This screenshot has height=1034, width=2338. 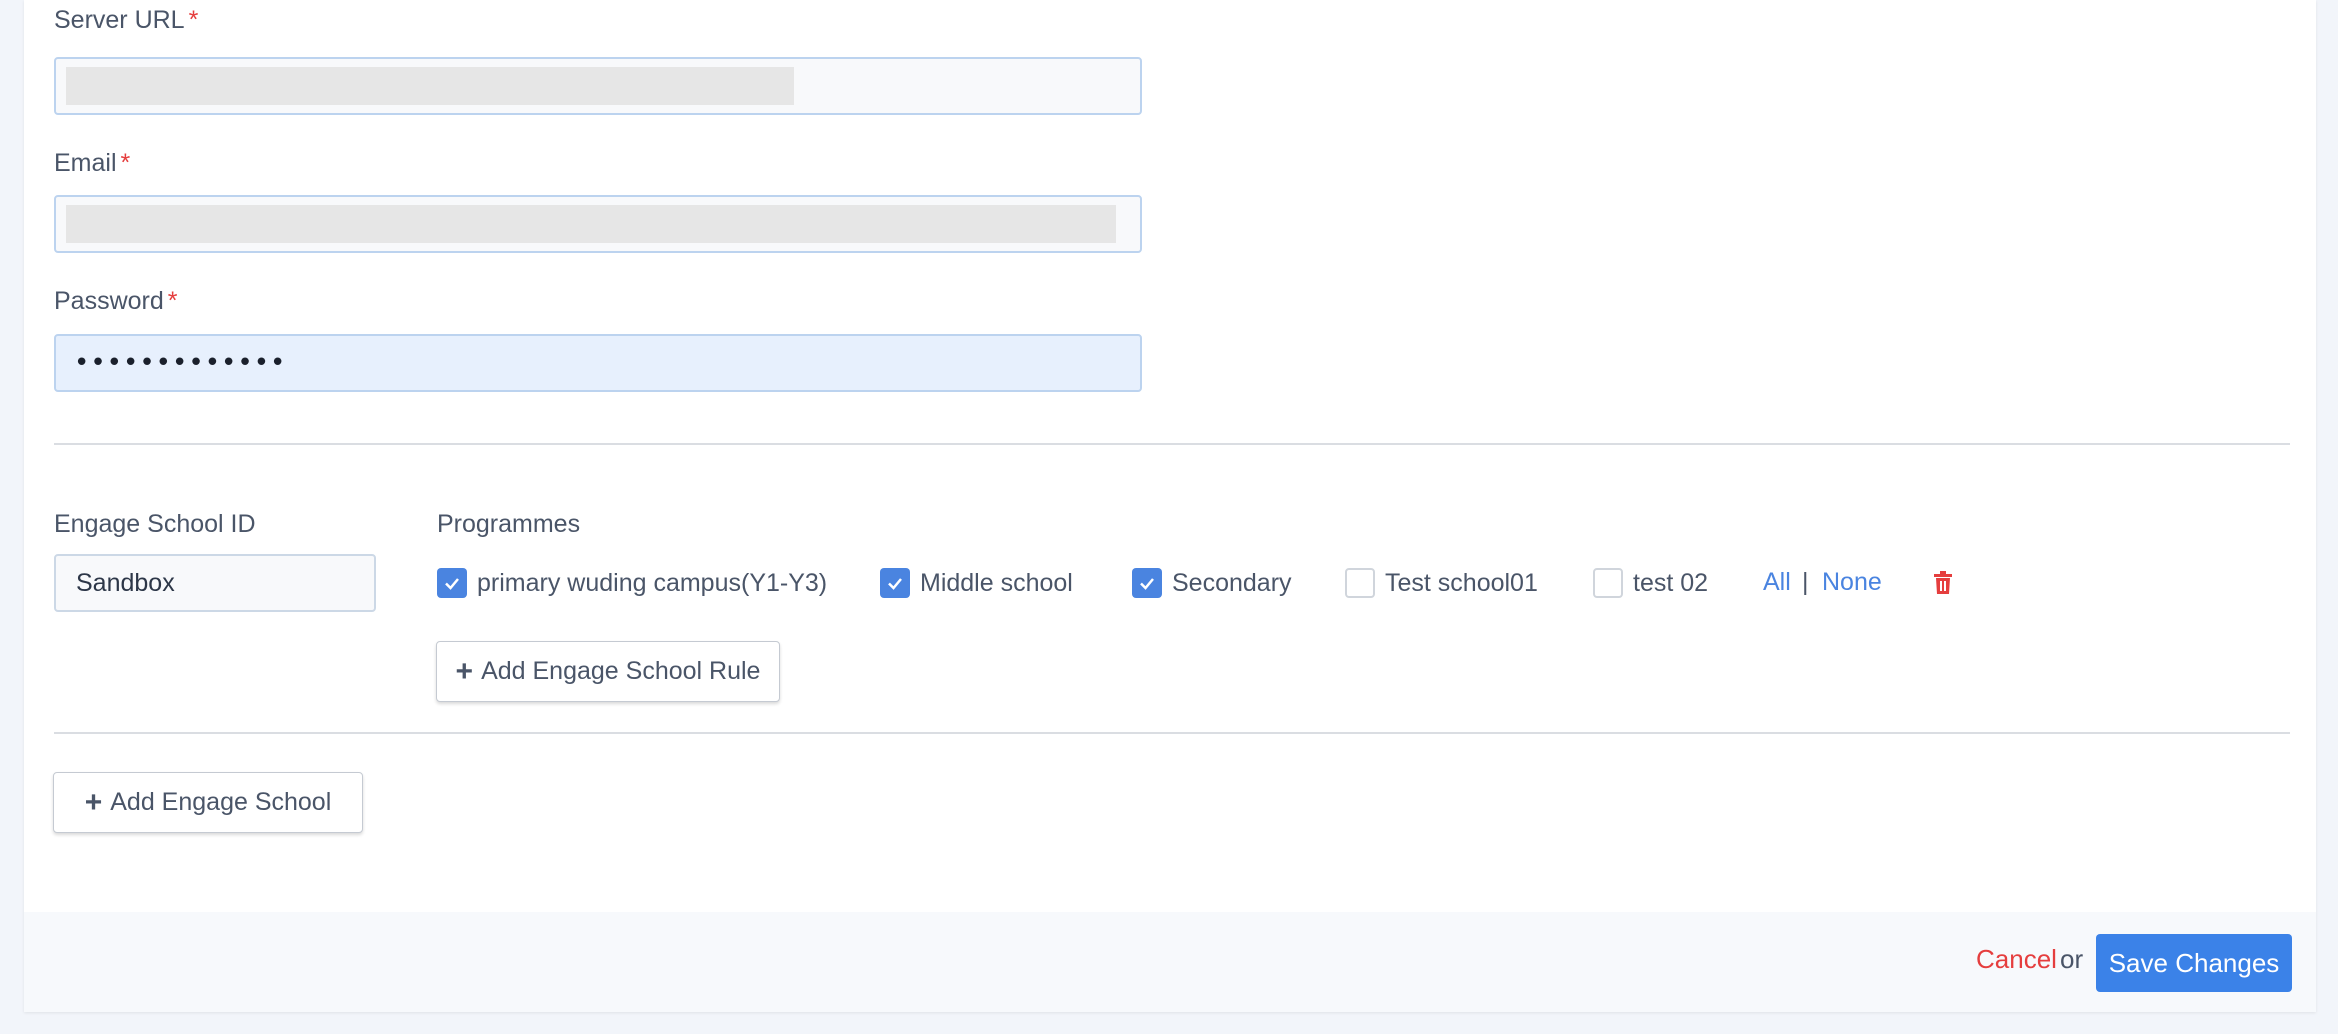 I want to click on programme-checkbox-0: primary wuding campus(Y1-Y3), so click(x=632, y=583).